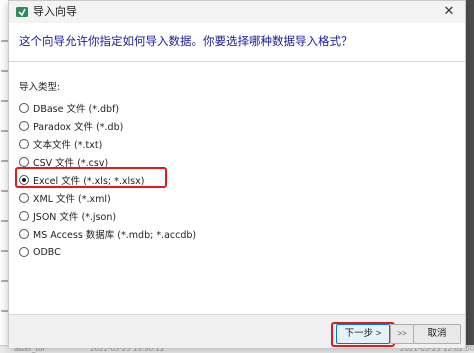  I want to click on option-label: XML 文件 (*.xml), so click(72, 199).